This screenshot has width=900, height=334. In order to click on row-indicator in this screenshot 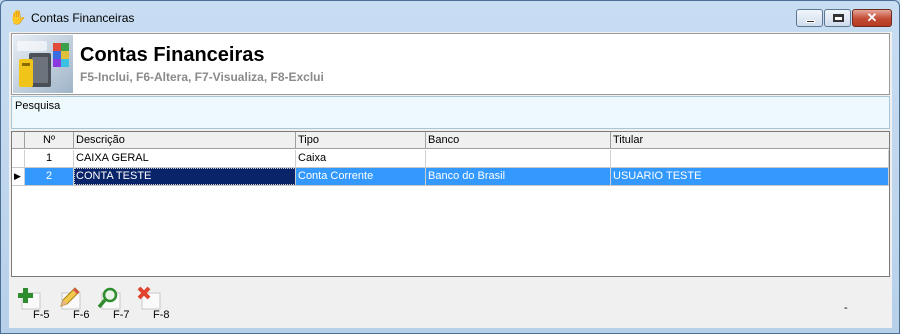, I will do `click(18, 158)`.